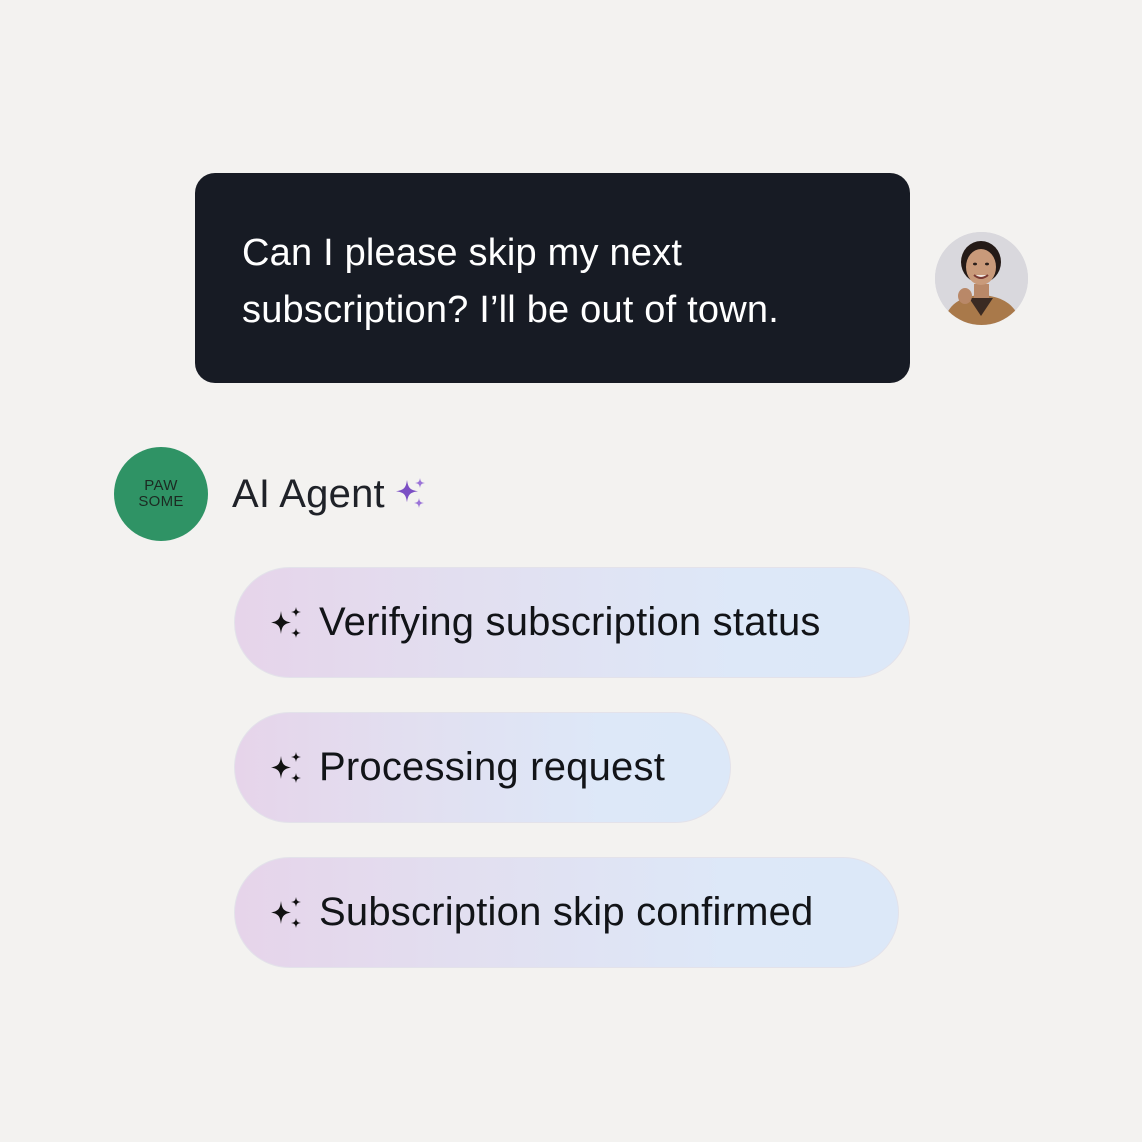 The image size is (1142, 1142). Describe the element at coordinates (510, 310) in the screenshot. I see `user-message-line: subscription? I’ll be out of town.` at that location.